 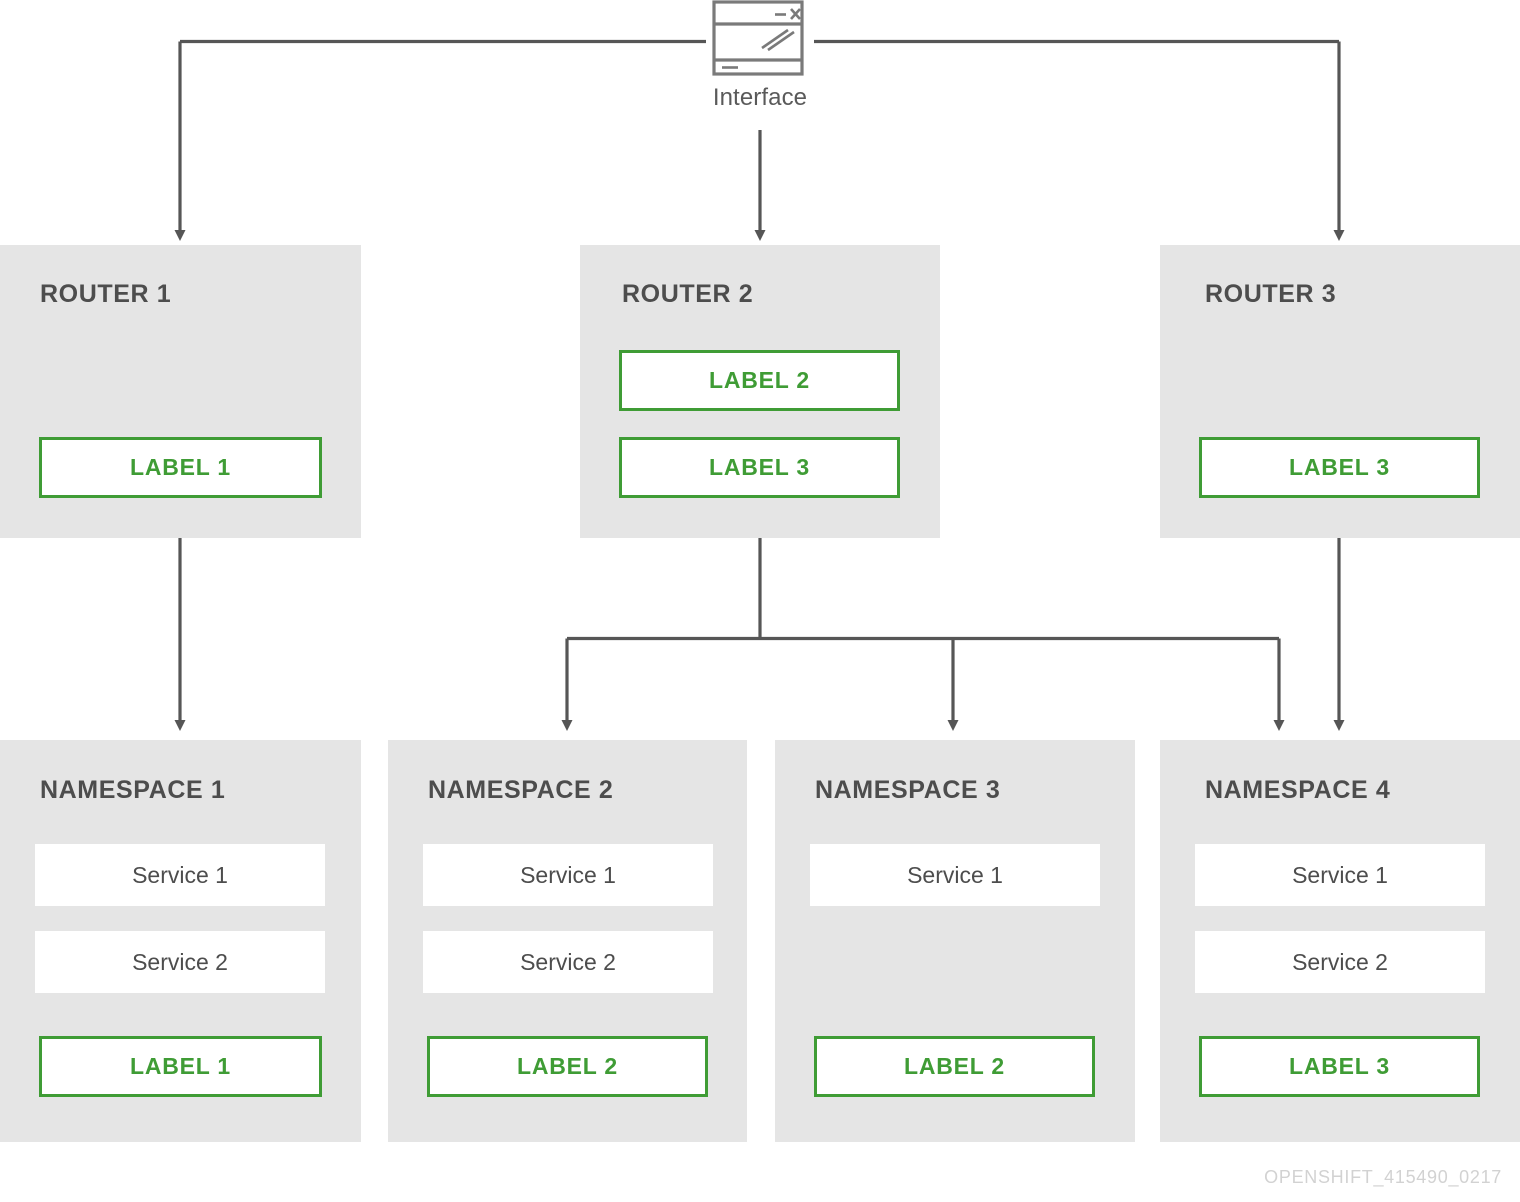 I want to click on namespace-3-title: NAMESPACE 3, so click(x=908, y=790).